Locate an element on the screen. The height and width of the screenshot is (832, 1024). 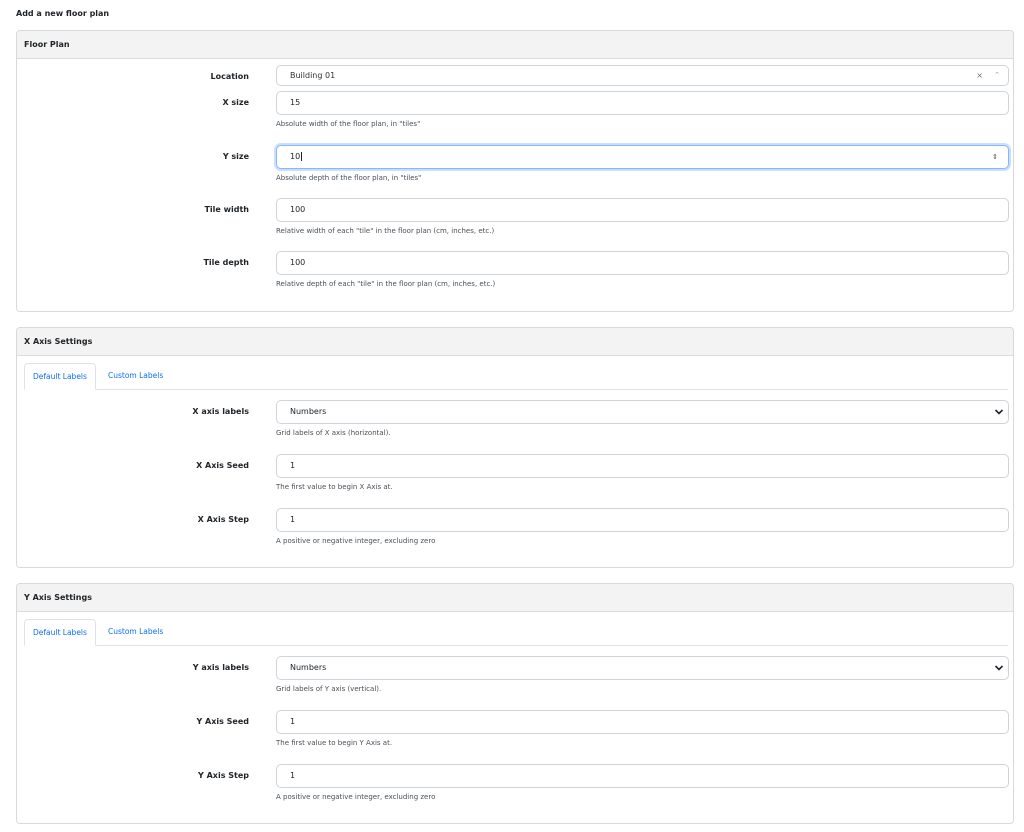
y-axis-seed-help: The first value to begin Y Axis at. is located at coordinates (334, 743).